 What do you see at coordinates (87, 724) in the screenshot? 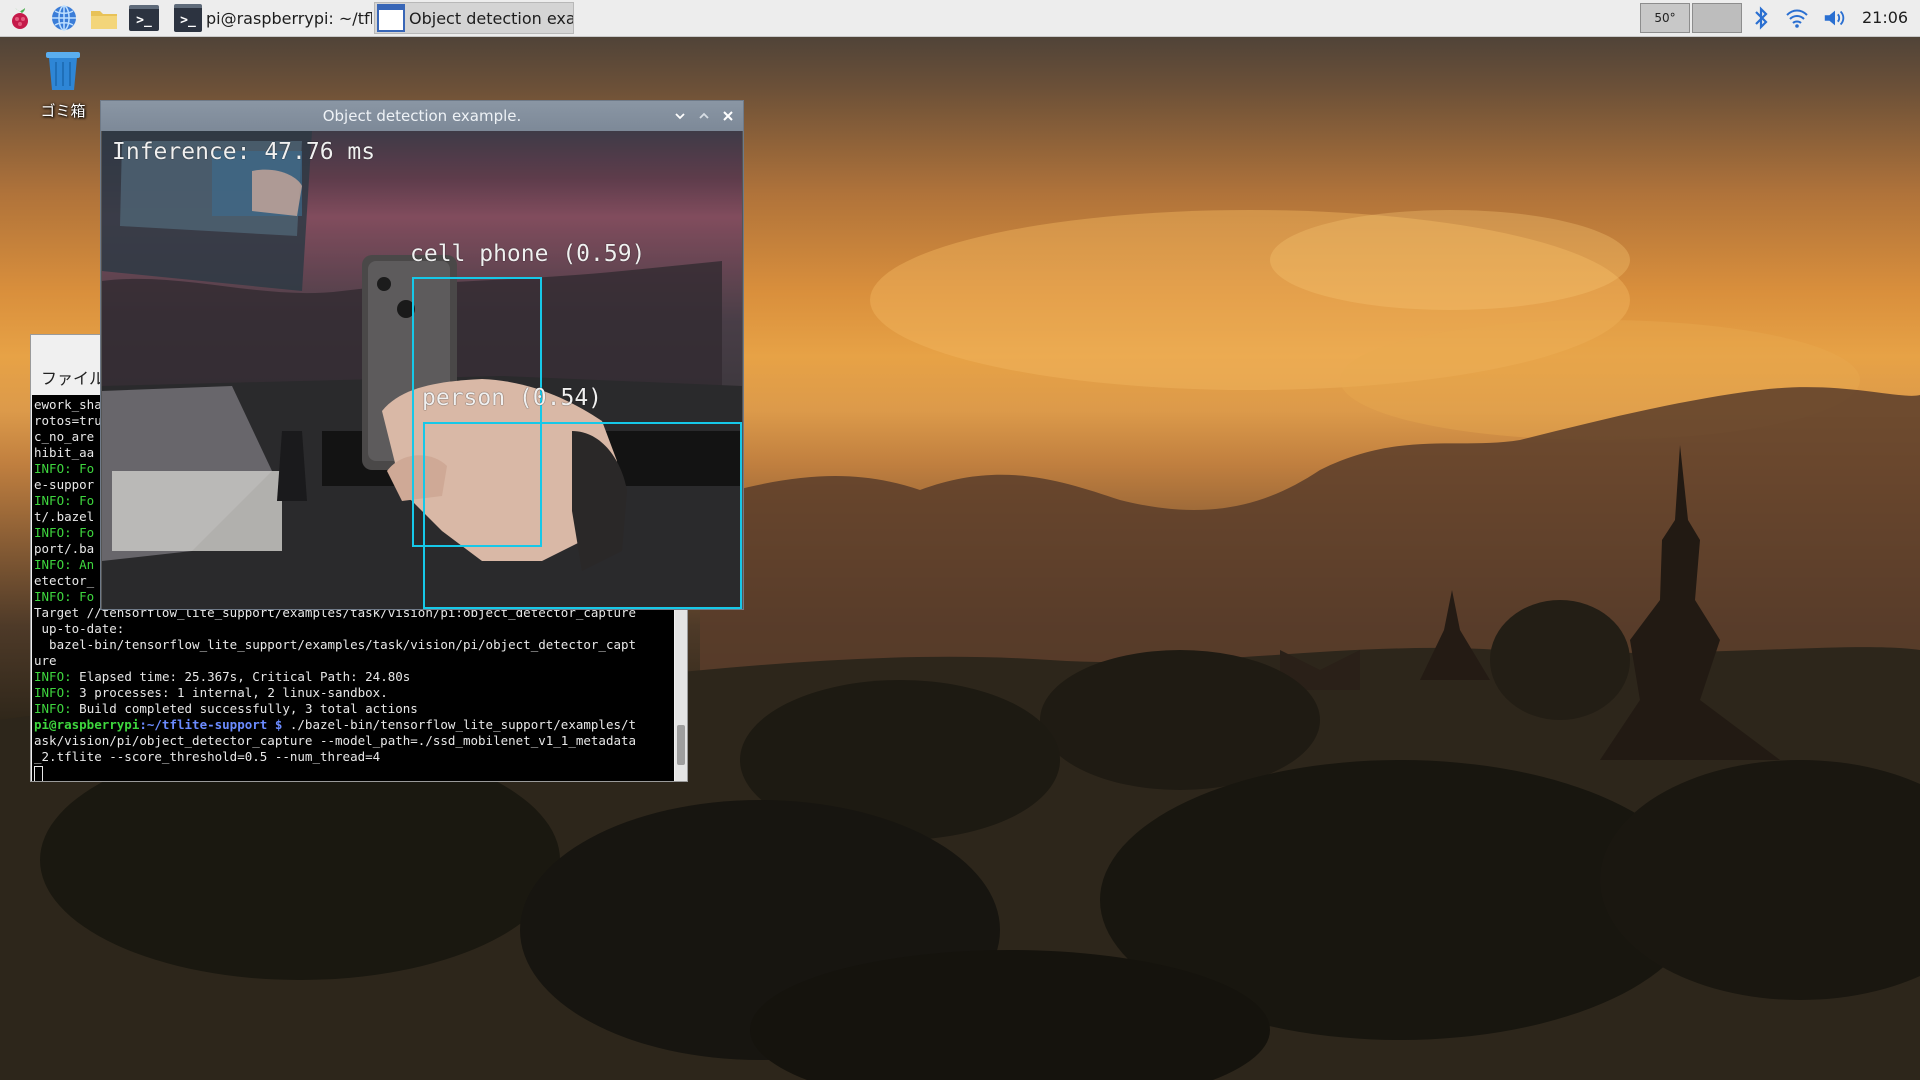
I see `prompt-user: pi@raspberrypi` at bounding box center [87, 724].